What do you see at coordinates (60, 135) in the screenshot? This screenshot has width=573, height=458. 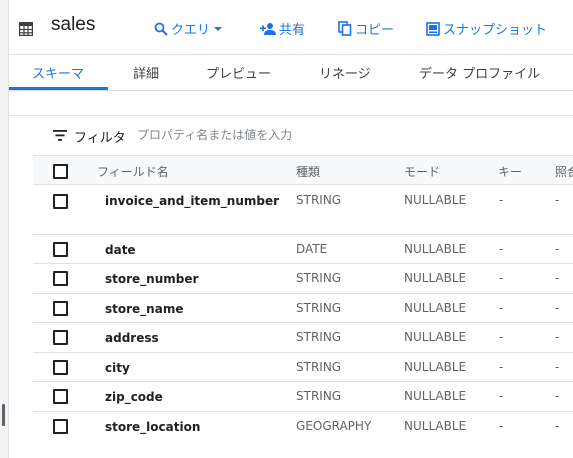 I see `filter-icon` at bounding box center [60, 135].